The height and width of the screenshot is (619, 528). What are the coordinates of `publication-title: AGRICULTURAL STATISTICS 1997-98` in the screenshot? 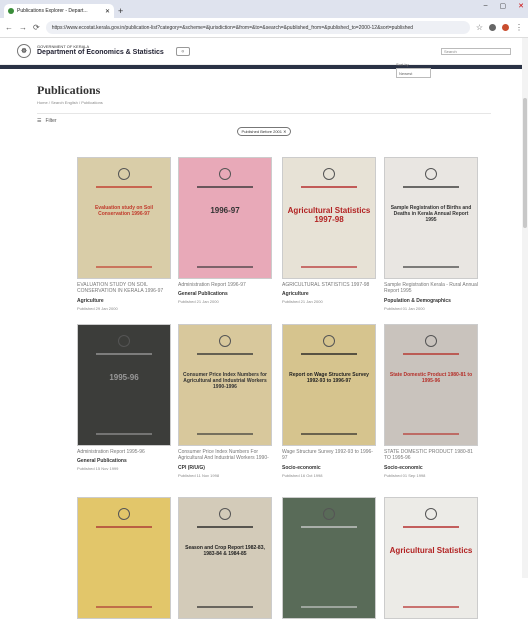 It's located at (329, 285).